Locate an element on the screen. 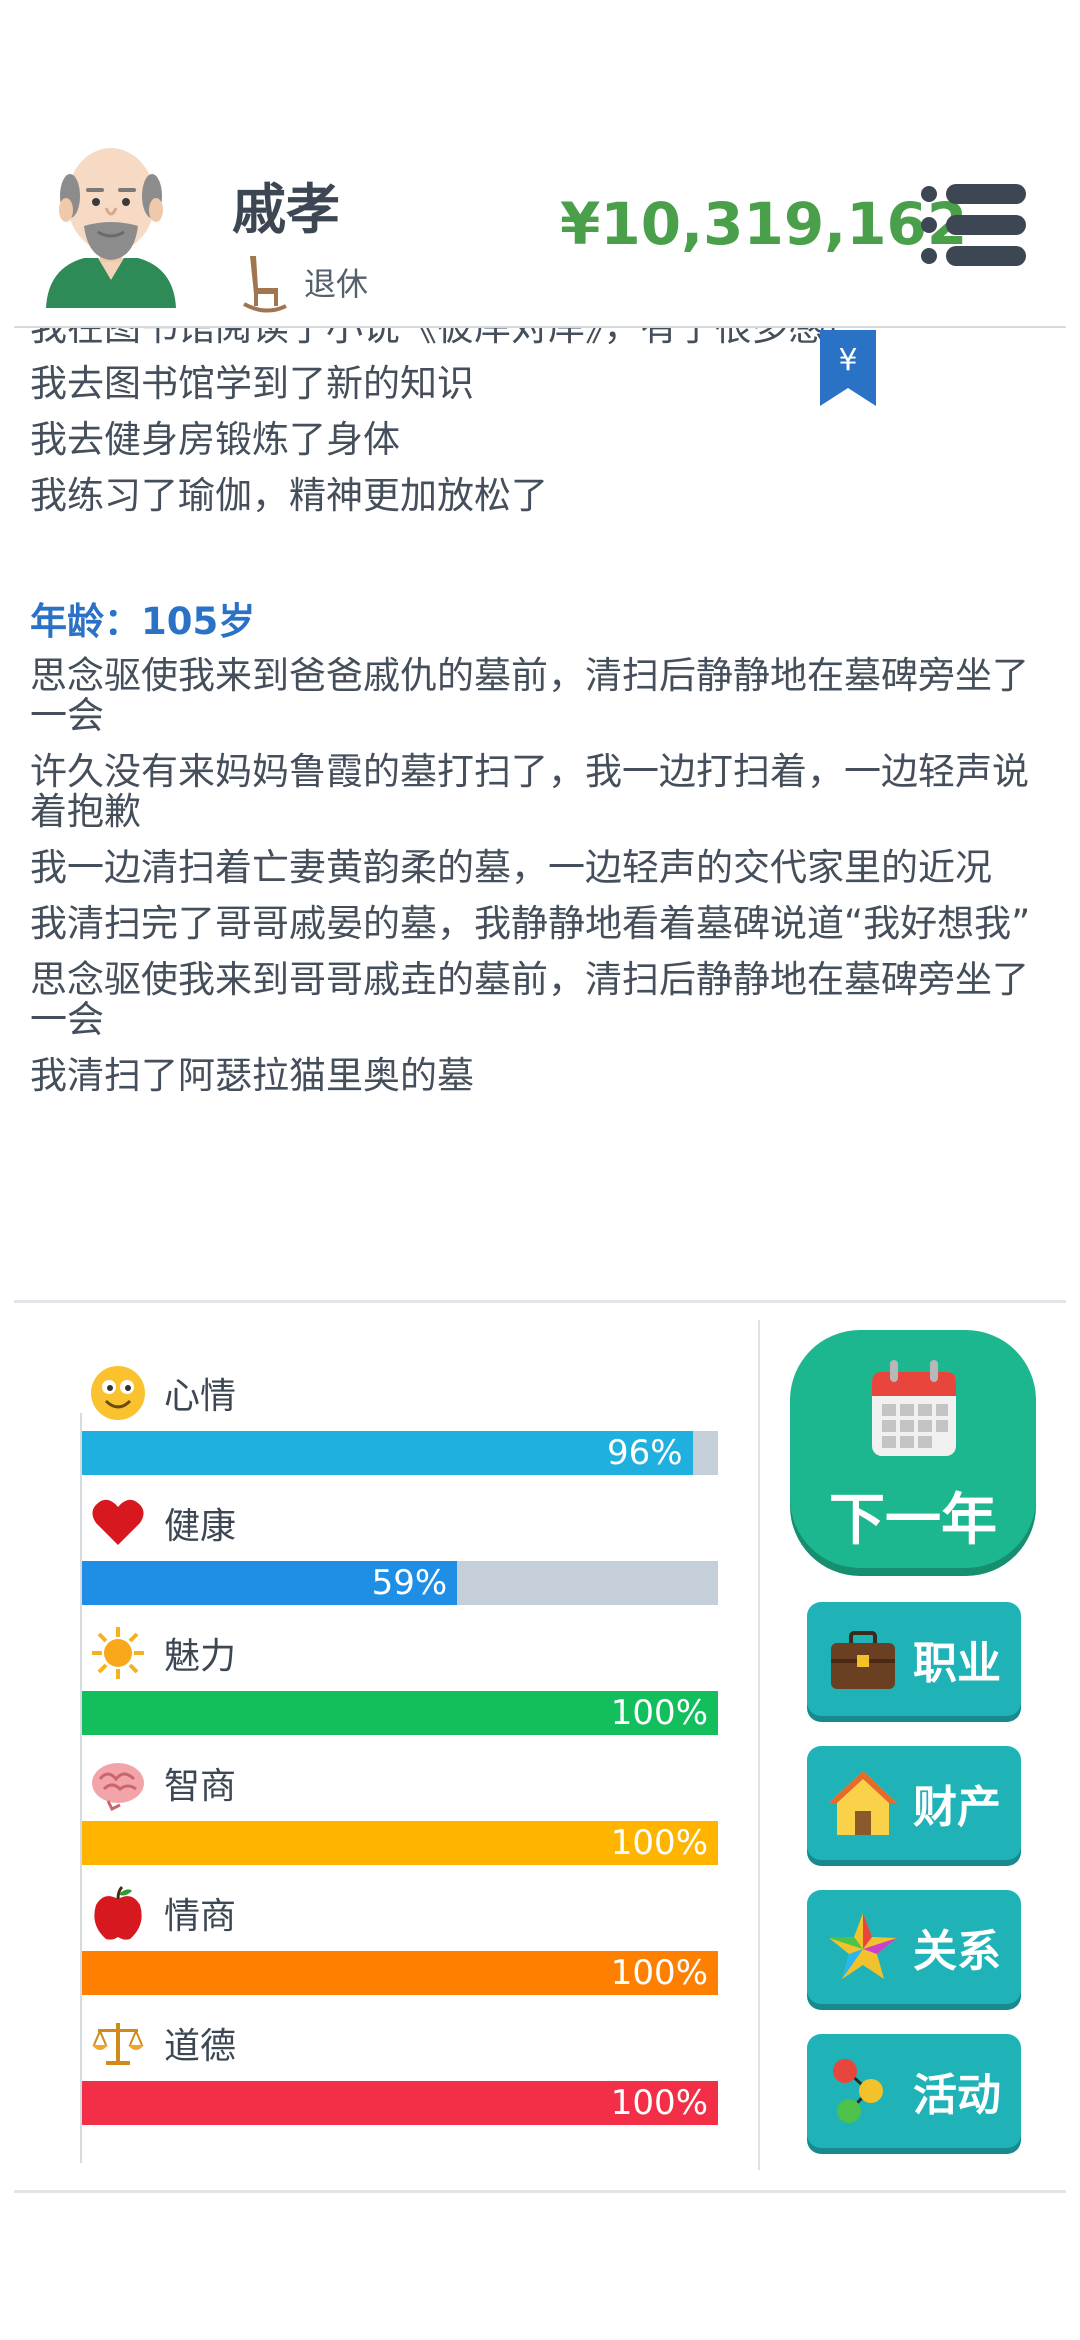 The height and width of the screenshot is (2340, 1080). sun-icon is located at coordinates (118, 1653).